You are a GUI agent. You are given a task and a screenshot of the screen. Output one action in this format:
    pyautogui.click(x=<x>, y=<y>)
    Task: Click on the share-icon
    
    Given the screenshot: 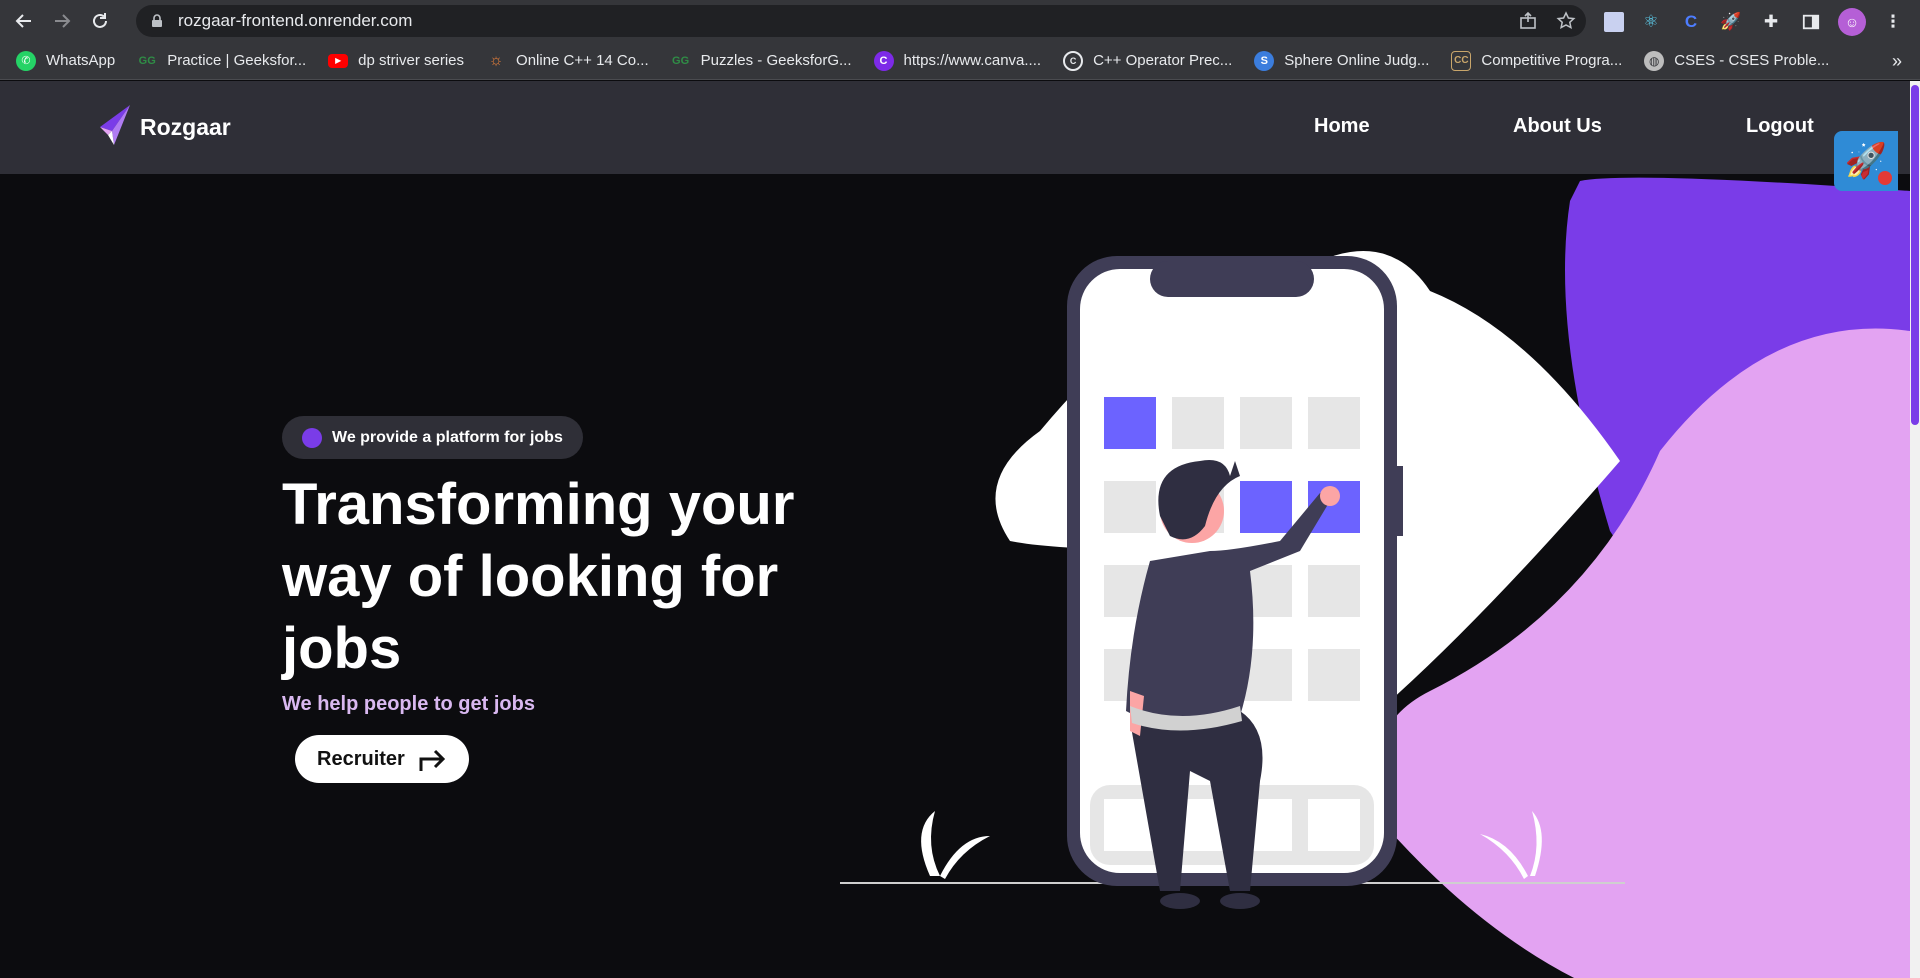 What is the action you would take?
    pyautogui.click(x=1528, y=21)
    